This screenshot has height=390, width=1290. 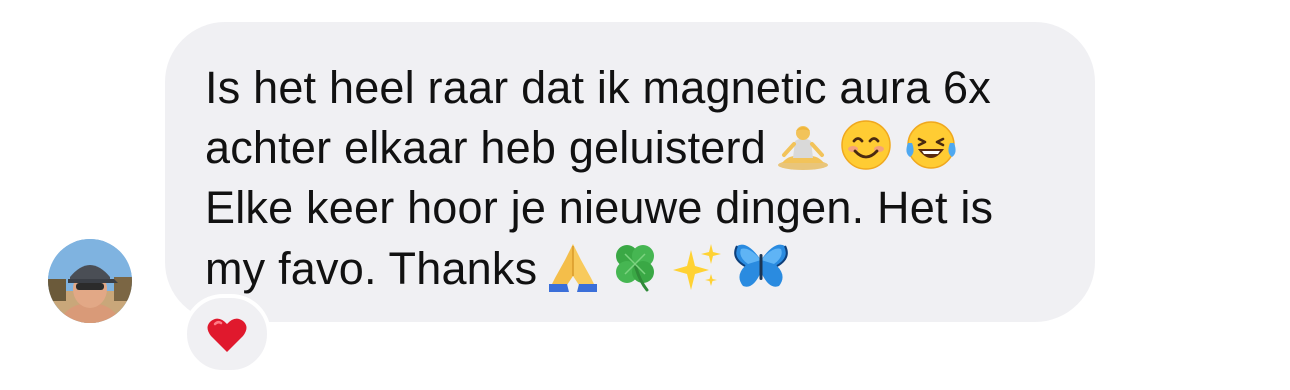 What do you see at coordinates (803, 146) in the screenshot?
I see `person-in-lotus-position-icon` at bounding box center [803, 146].